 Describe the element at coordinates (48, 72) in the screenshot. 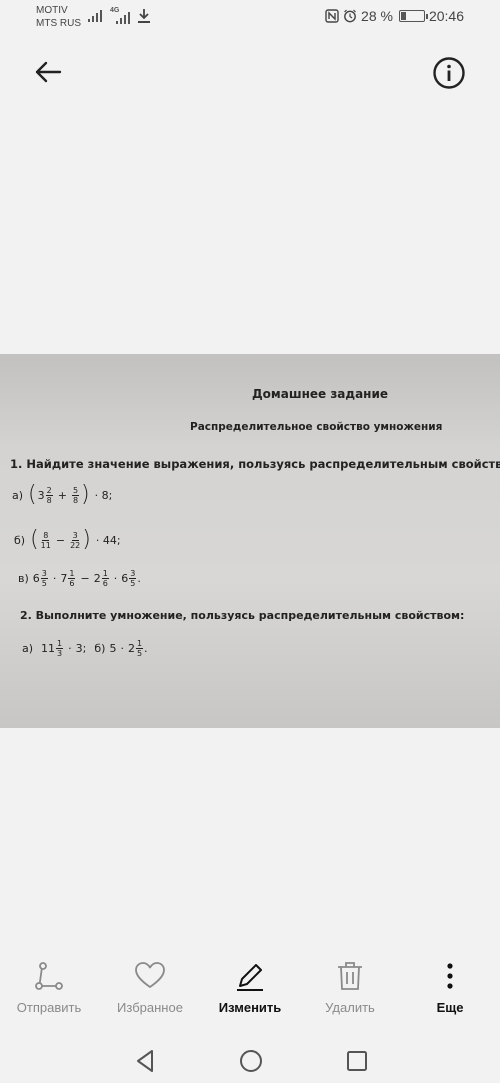

I see `arrow-left-icon` at that location.